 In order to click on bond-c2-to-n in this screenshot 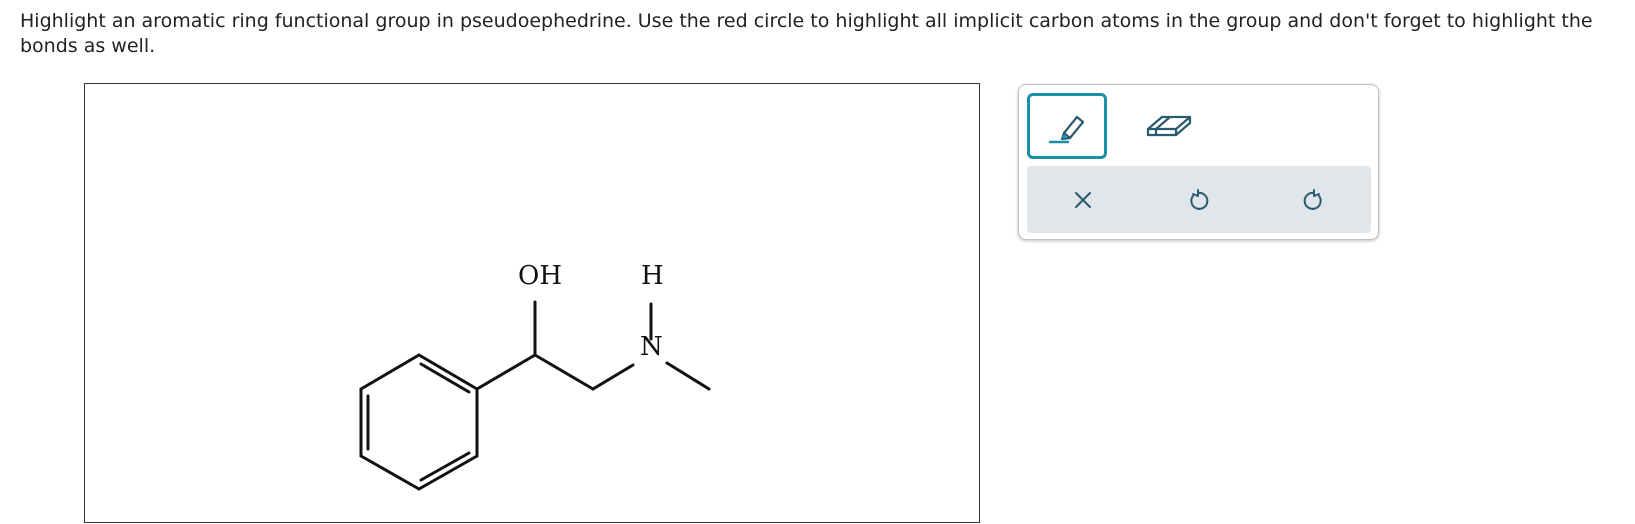, I will do `click(613, 377)`.